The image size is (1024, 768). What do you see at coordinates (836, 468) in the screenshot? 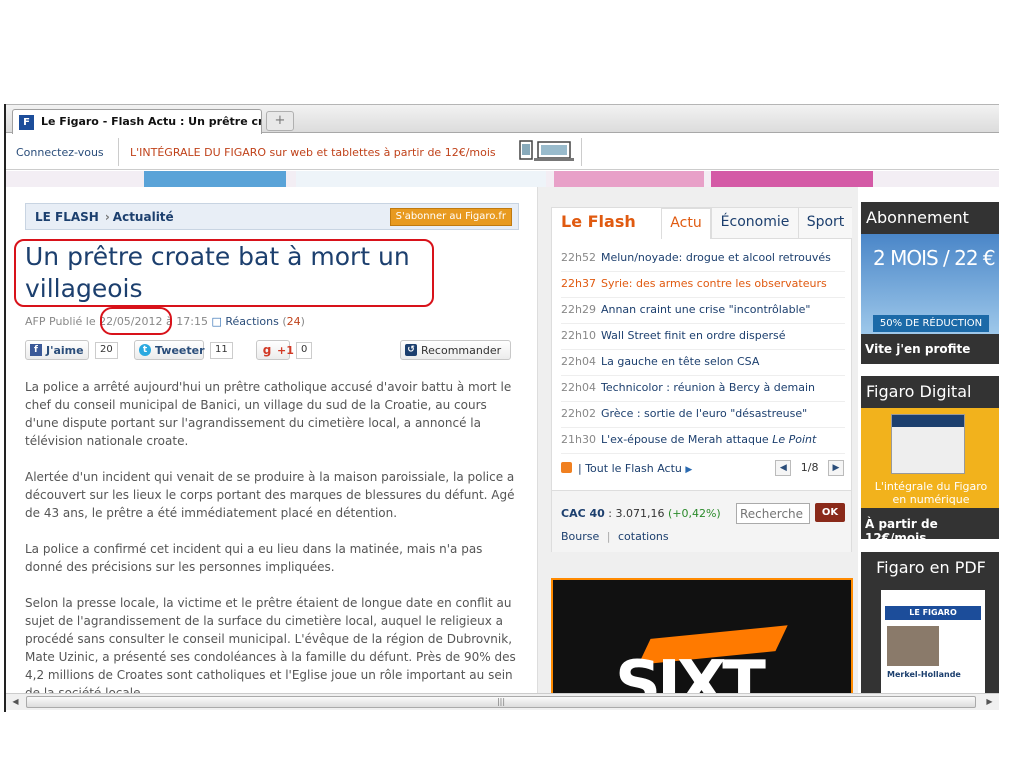
I see `next-page-button: ▶` at bounding box center [836, 468].